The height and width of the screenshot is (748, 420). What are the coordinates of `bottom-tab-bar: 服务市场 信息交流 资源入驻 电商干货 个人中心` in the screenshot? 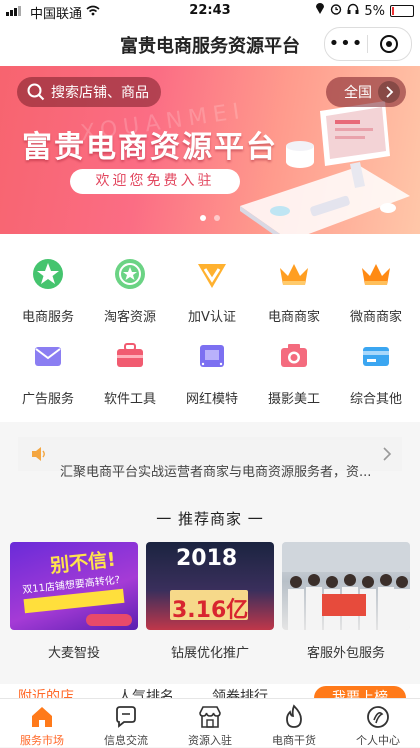 It's located at (210, 722).